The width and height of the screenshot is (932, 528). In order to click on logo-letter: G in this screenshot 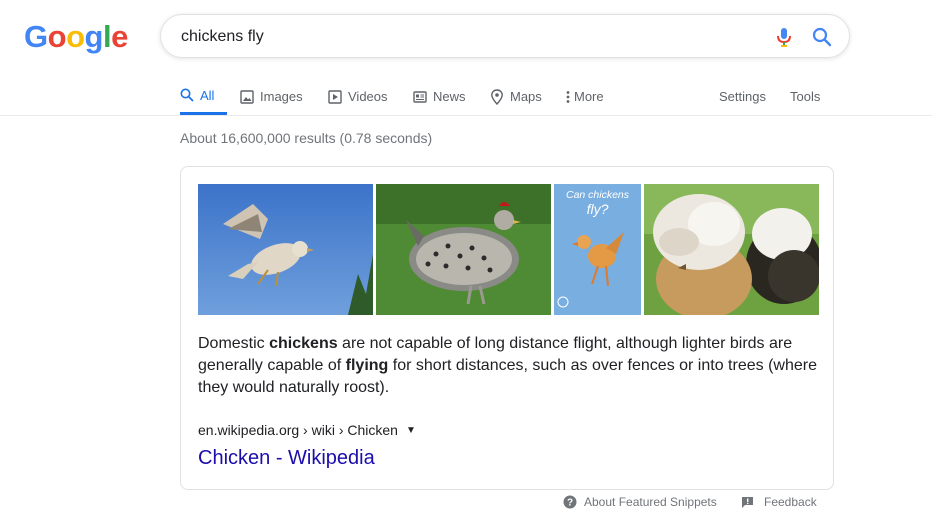, I will do `click(36, 36)`.